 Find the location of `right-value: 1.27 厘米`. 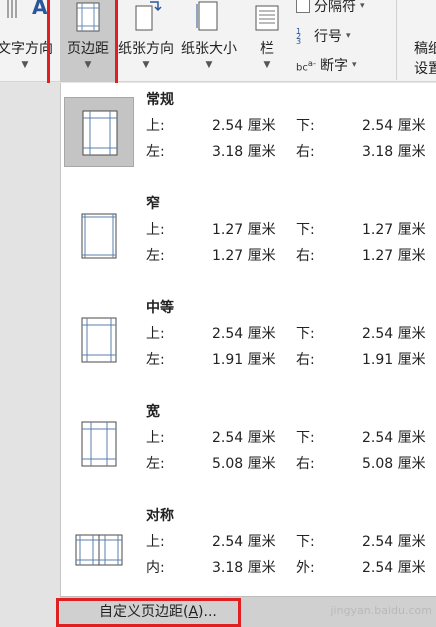

right-value: 1.27 厘米 is located at coordinates (394, 256).